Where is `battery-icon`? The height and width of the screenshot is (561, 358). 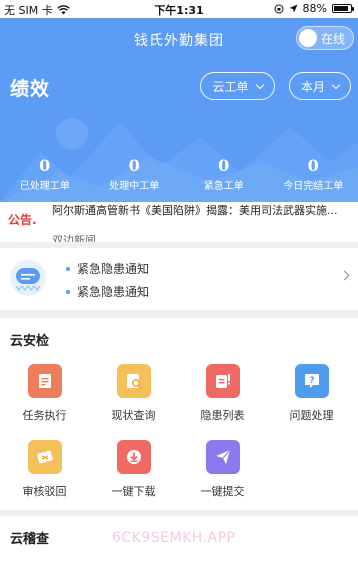
battery-icon is located at coordinates (343, 8).